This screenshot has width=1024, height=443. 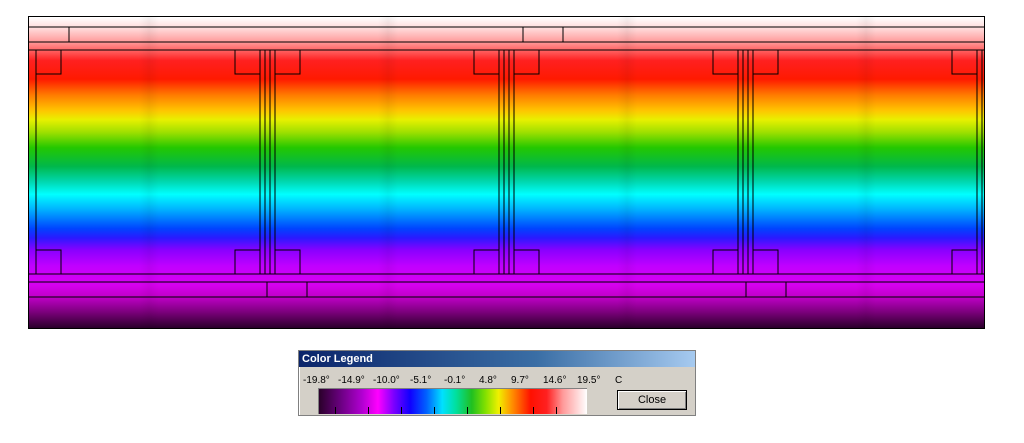 What do you see at coordinates (452, 401) in the screenshot?
I see `legend-color-bar` at bounding box center [452, 401].